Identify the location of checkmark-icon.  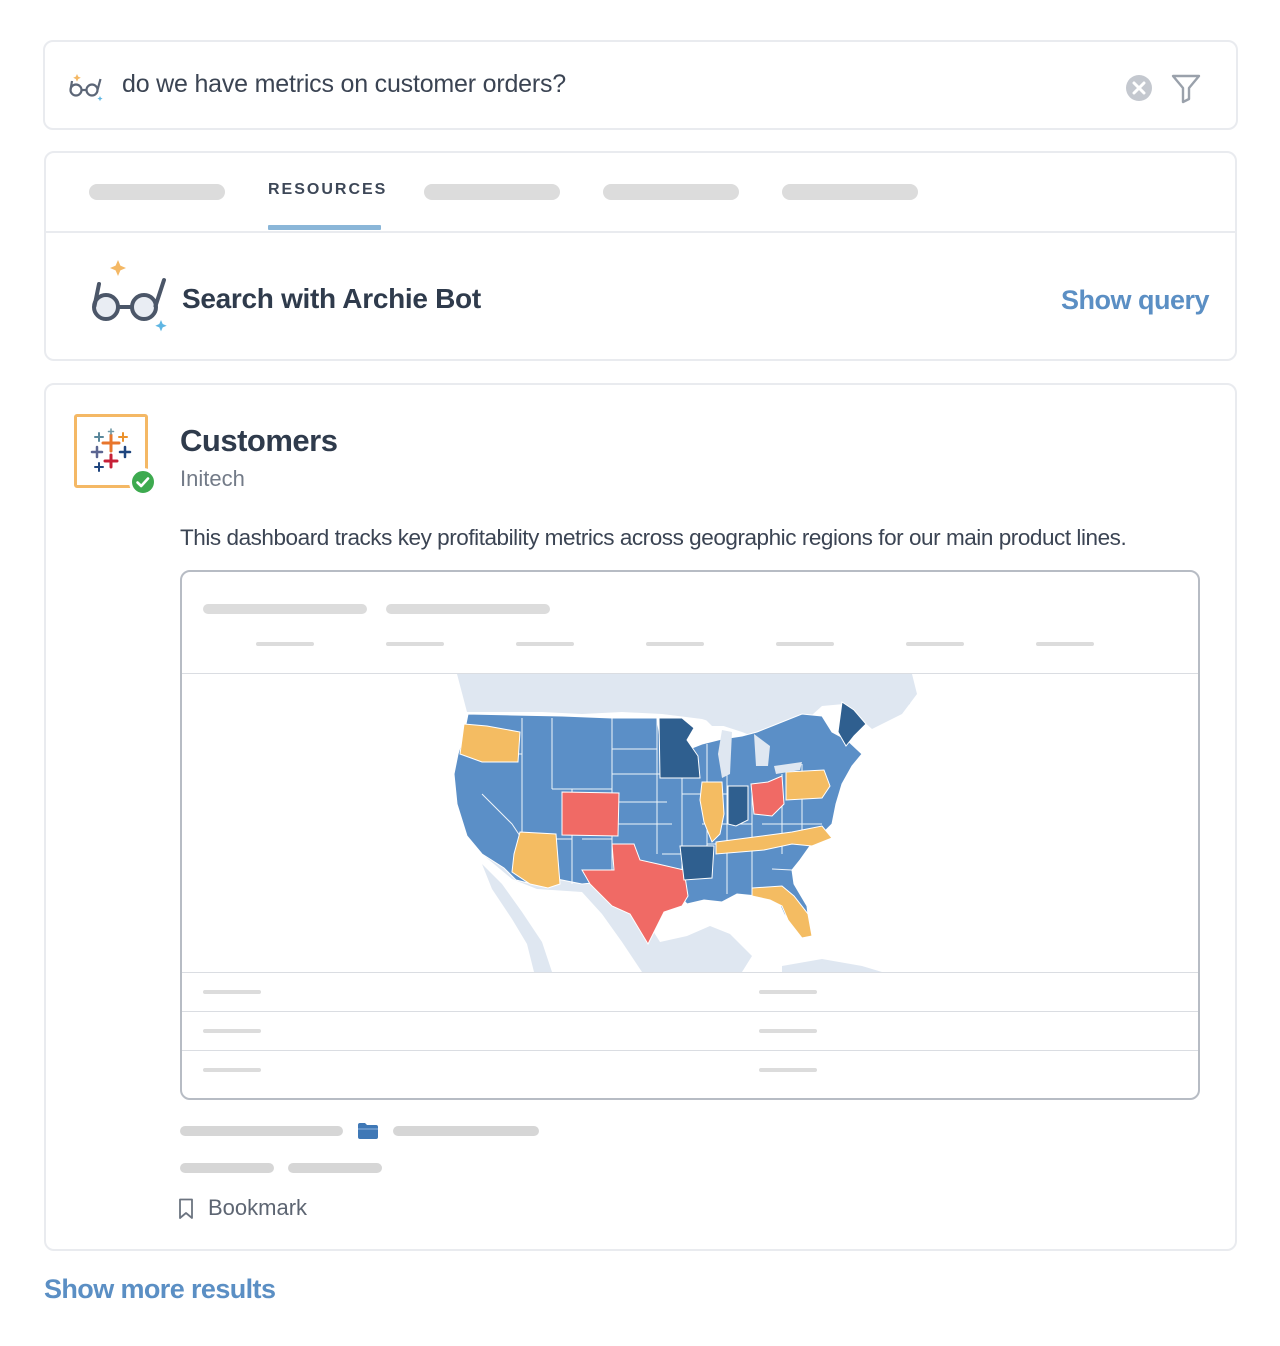
(143, 482).